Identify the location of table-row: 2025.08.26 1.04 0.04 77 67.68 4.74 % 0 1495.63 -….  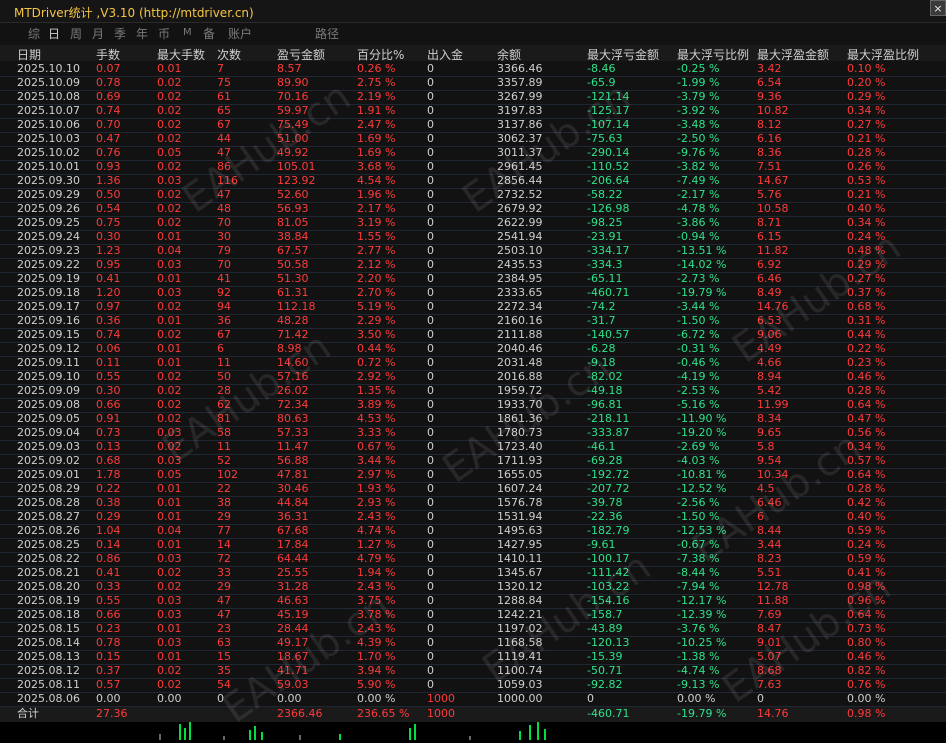
(473, 531).